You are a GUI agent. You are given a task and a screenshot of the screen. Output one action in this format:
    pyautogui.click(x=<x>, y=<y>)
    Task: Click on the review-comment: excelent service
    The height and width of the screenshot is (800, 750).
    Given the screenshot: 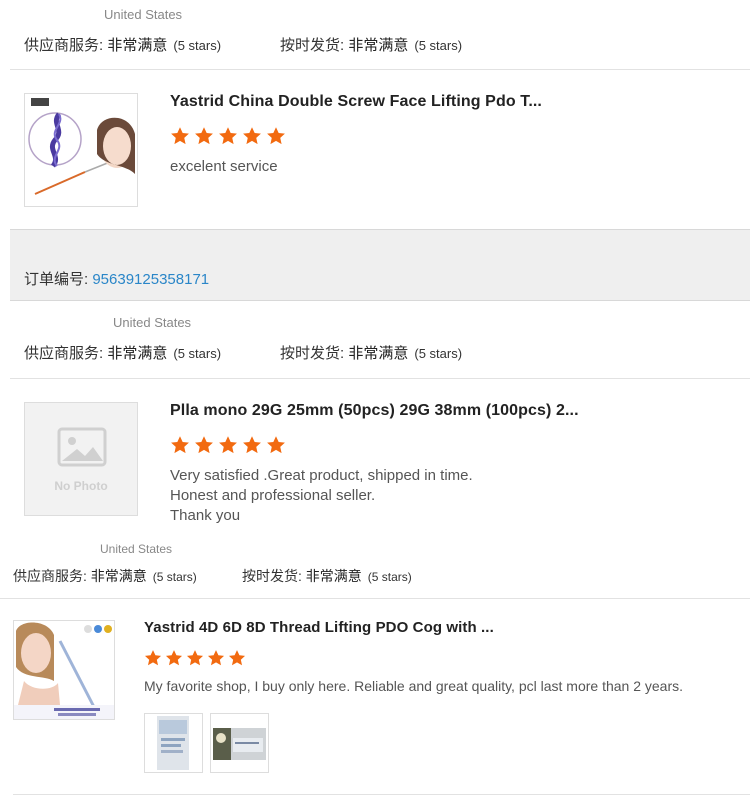 What is the action you would take?
    pyautogui.click(x=224, y=166)
    